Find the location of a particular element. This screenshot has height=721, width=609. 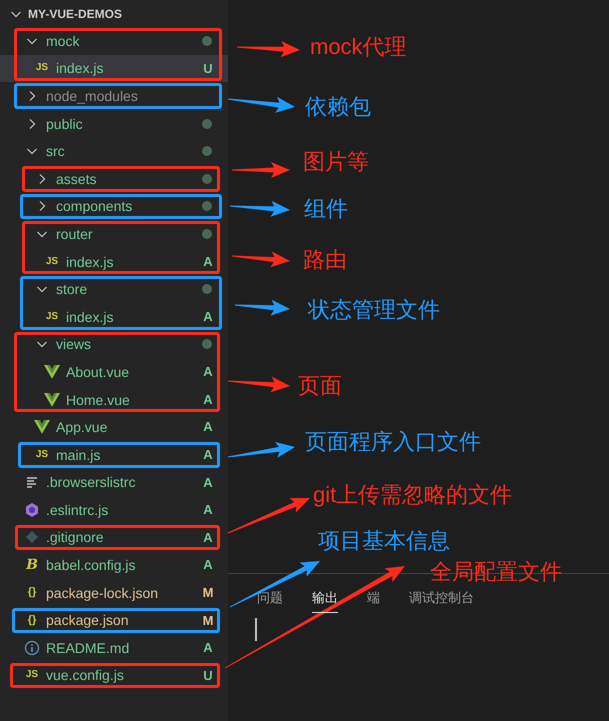

annotation-label: mock代理 is located at coordinates (358, 47).